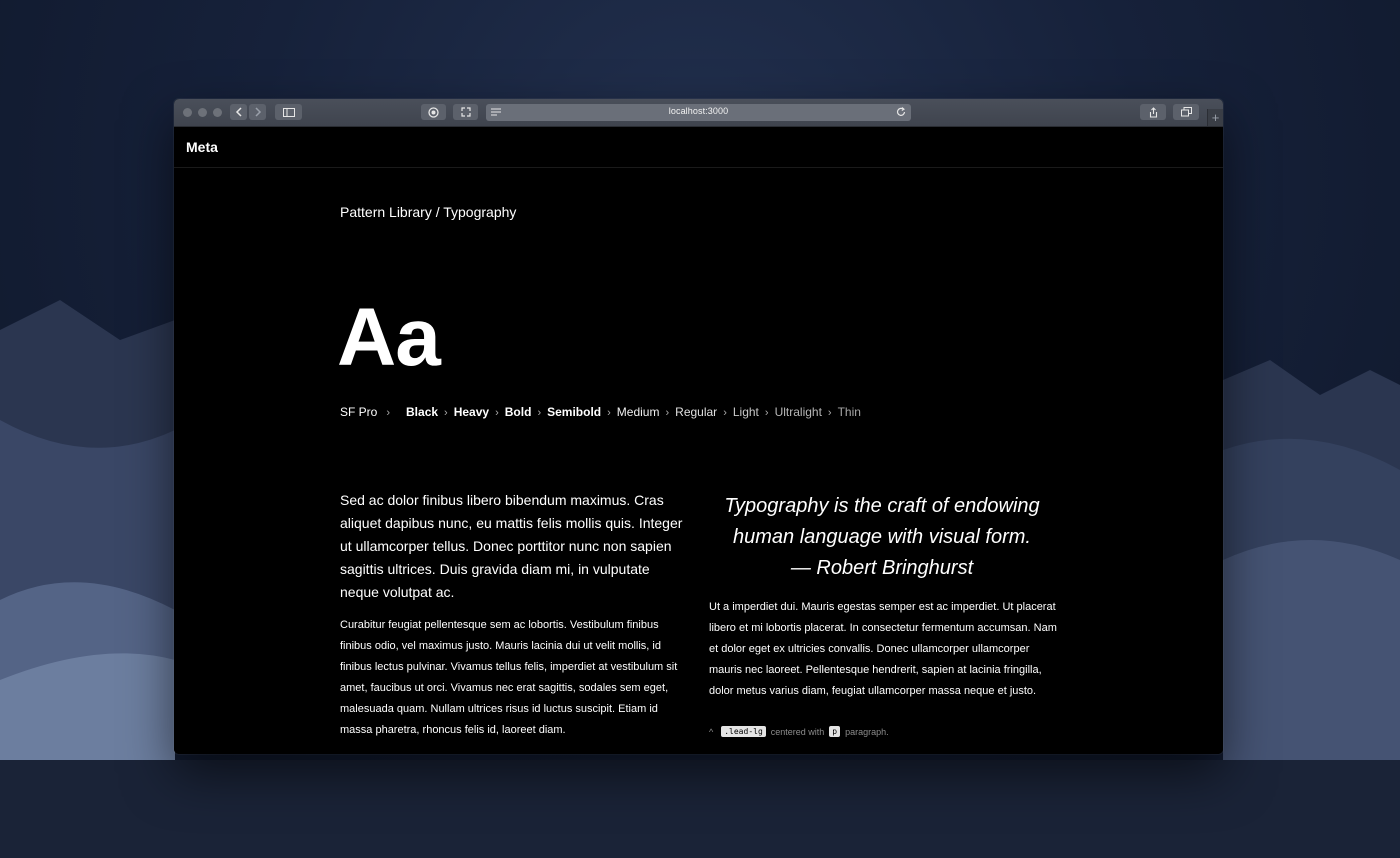  I want to click on class-code: .lead-lg, so click(743, 731).